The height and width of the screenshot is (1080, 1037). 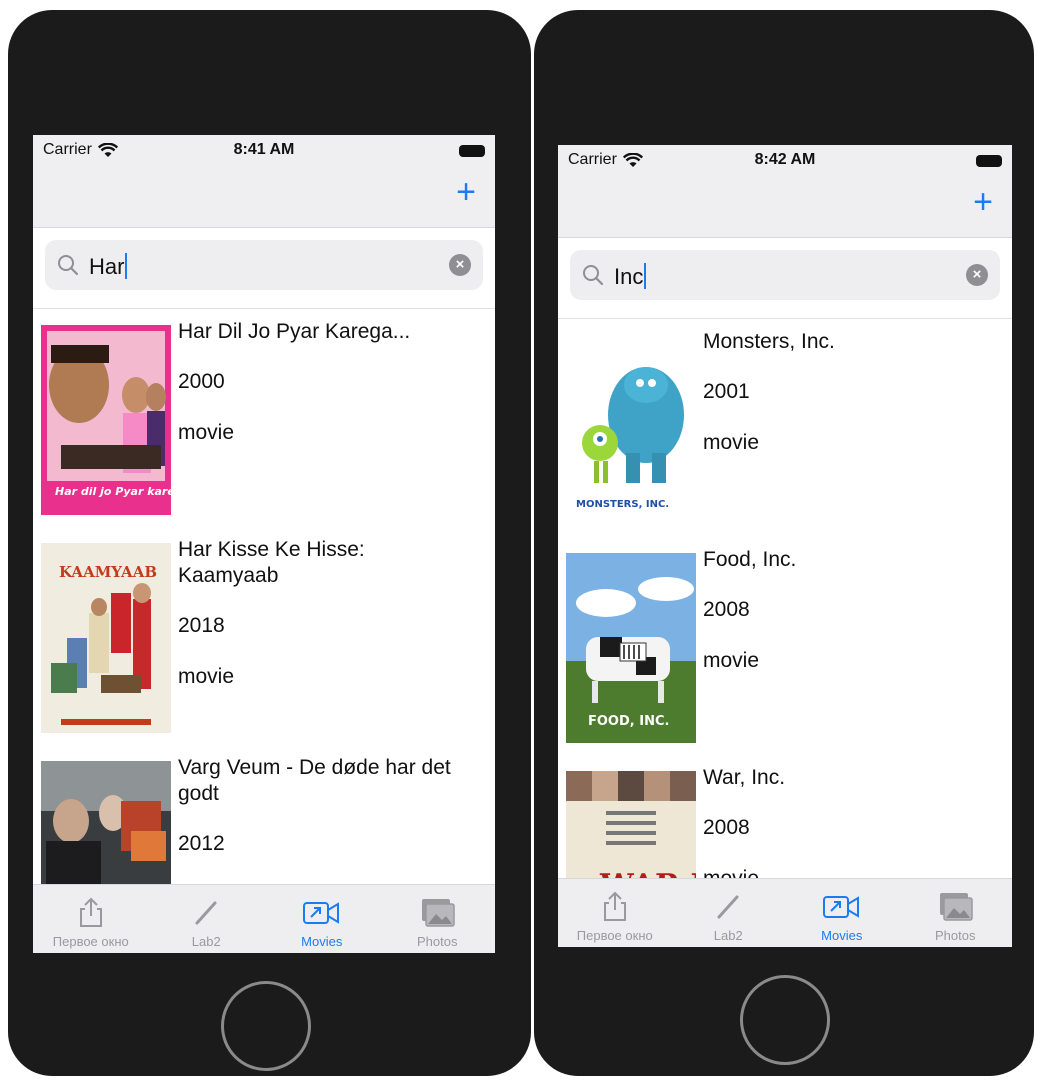 What do you see at coordinates (631, 430) in the screenshot?
I see `movie-poster: MONSTERS, INC.` at bounding box center [631, 430].